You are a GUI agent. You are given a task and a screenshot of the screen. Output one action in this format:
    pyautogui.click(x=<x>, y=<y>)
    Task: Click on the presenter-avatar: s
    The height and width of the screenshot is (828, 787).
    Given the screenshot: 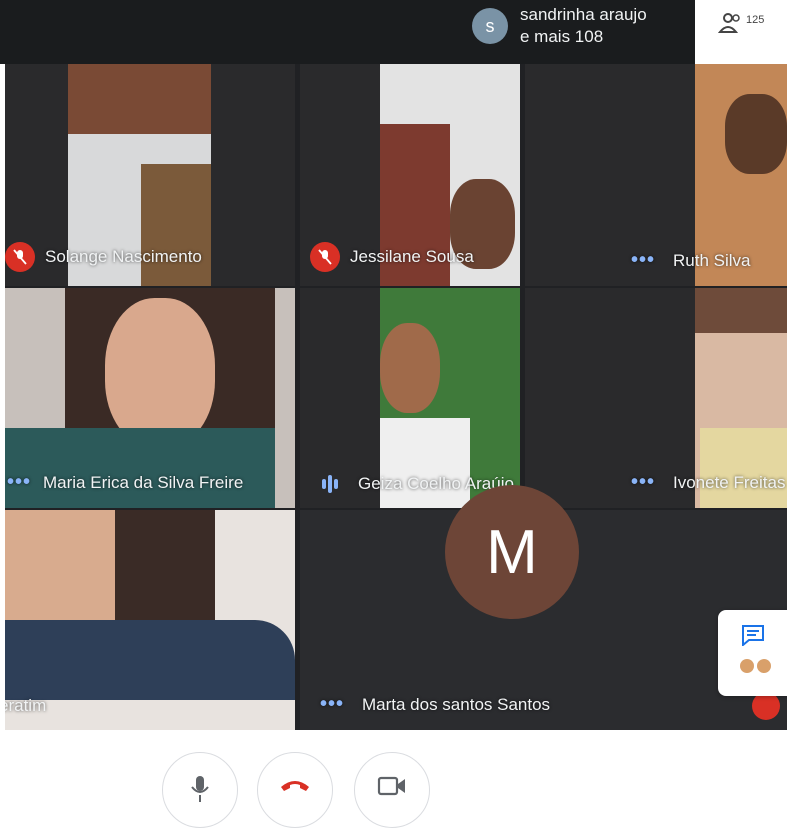 What is the action you would take?
    pyautogui.click(x=490, y=26)
    